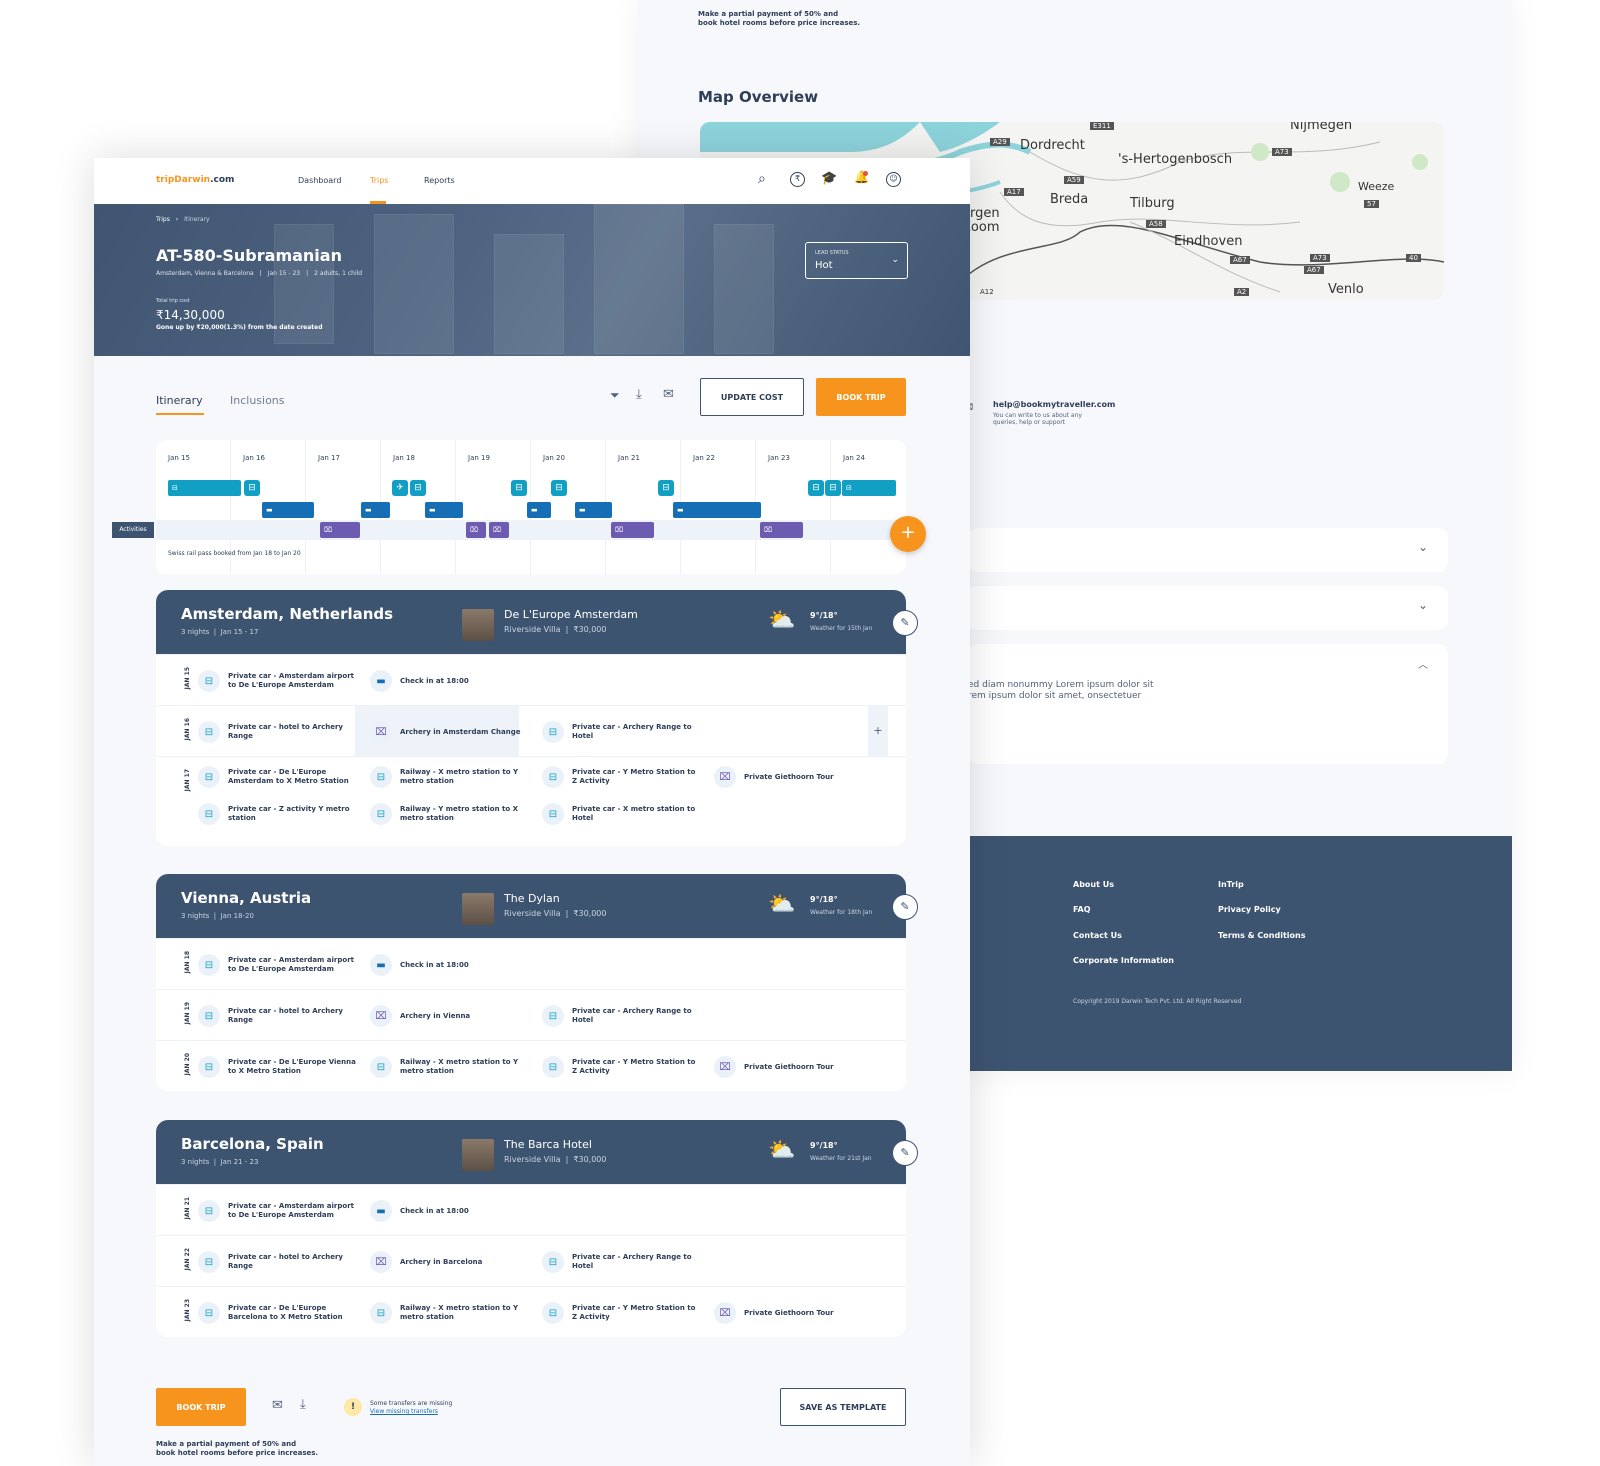 The width and height of the screenshot is (1600, 1466). I want to click on city-name: Vienna, Austria, so click(246, 898).